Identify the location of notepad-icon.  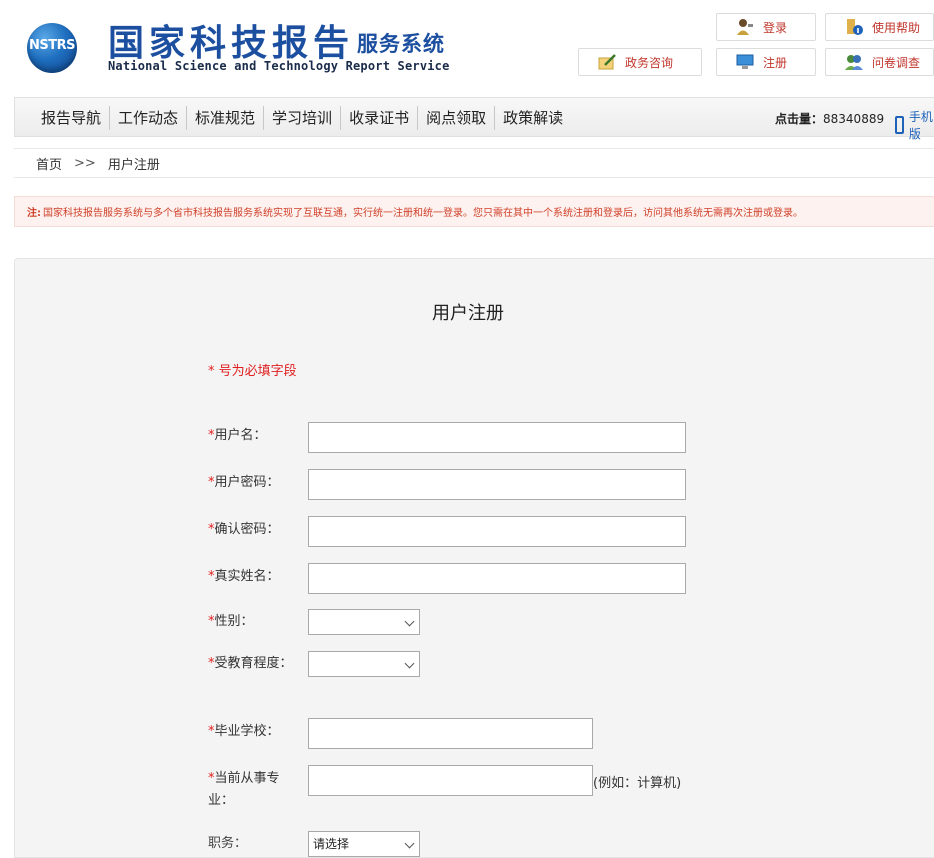
(607, 62).